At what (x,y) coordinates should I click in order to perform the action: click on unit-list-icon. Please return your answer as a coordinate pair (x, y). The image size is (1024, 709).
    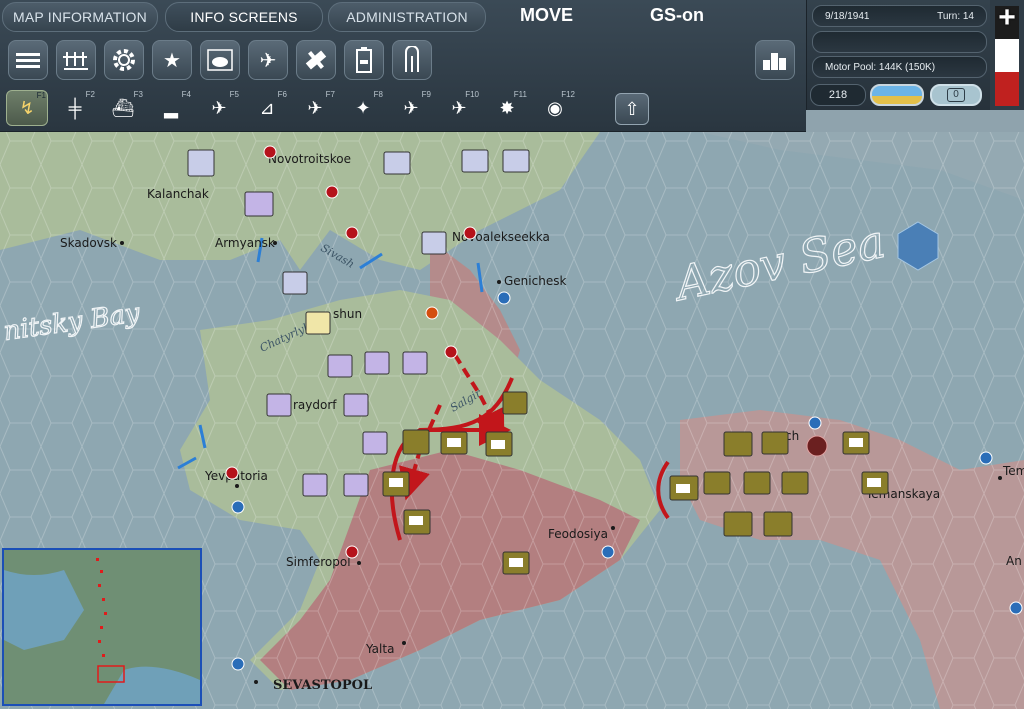
    Looking at the image, I should click on (28, 60).